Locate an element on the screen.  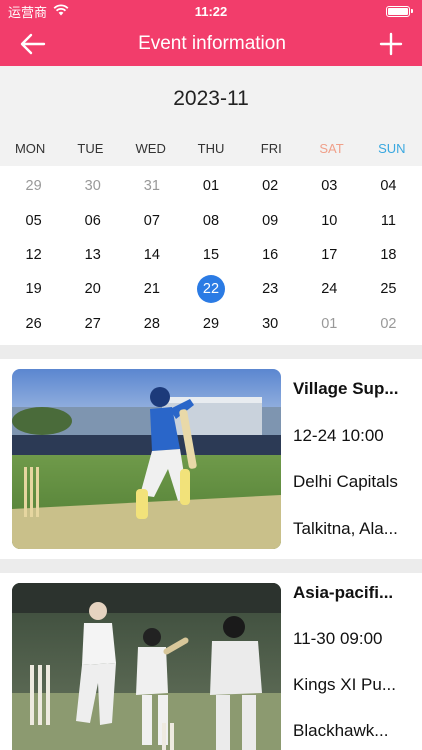
battery-icon is located at coordinates (399, 11).